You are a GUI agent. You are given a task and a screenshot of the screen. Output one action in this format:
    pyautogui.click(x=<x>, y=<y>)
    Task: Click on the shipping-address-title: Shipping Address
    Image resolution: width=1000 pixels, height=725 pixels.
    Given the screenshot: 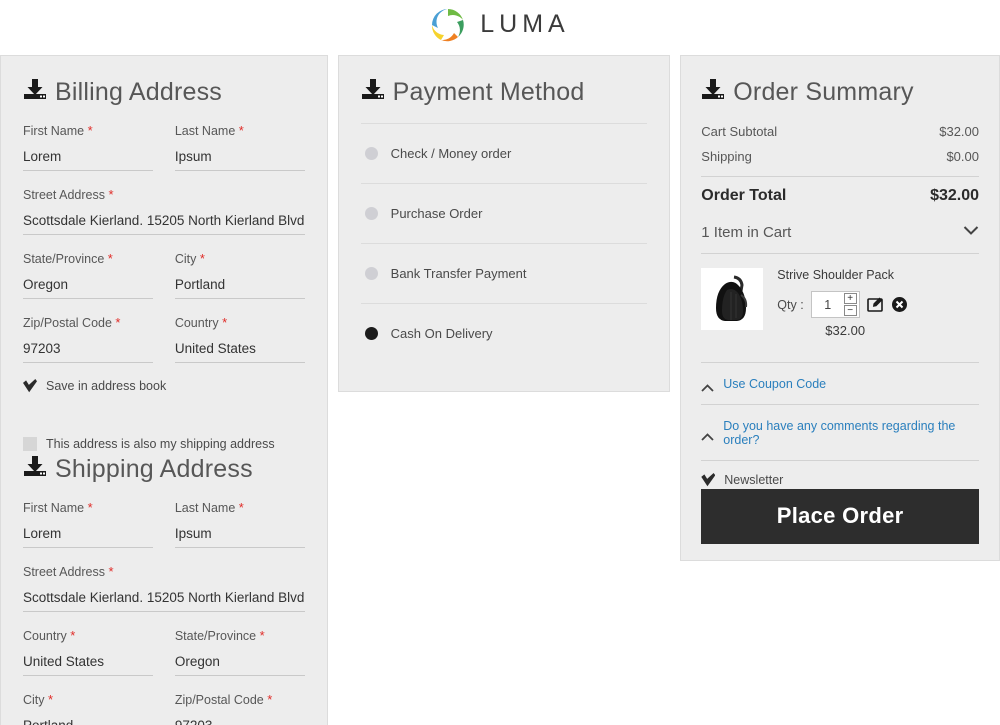 What is the action you would take?
    pyautogui.click(x=164, y=469)
    